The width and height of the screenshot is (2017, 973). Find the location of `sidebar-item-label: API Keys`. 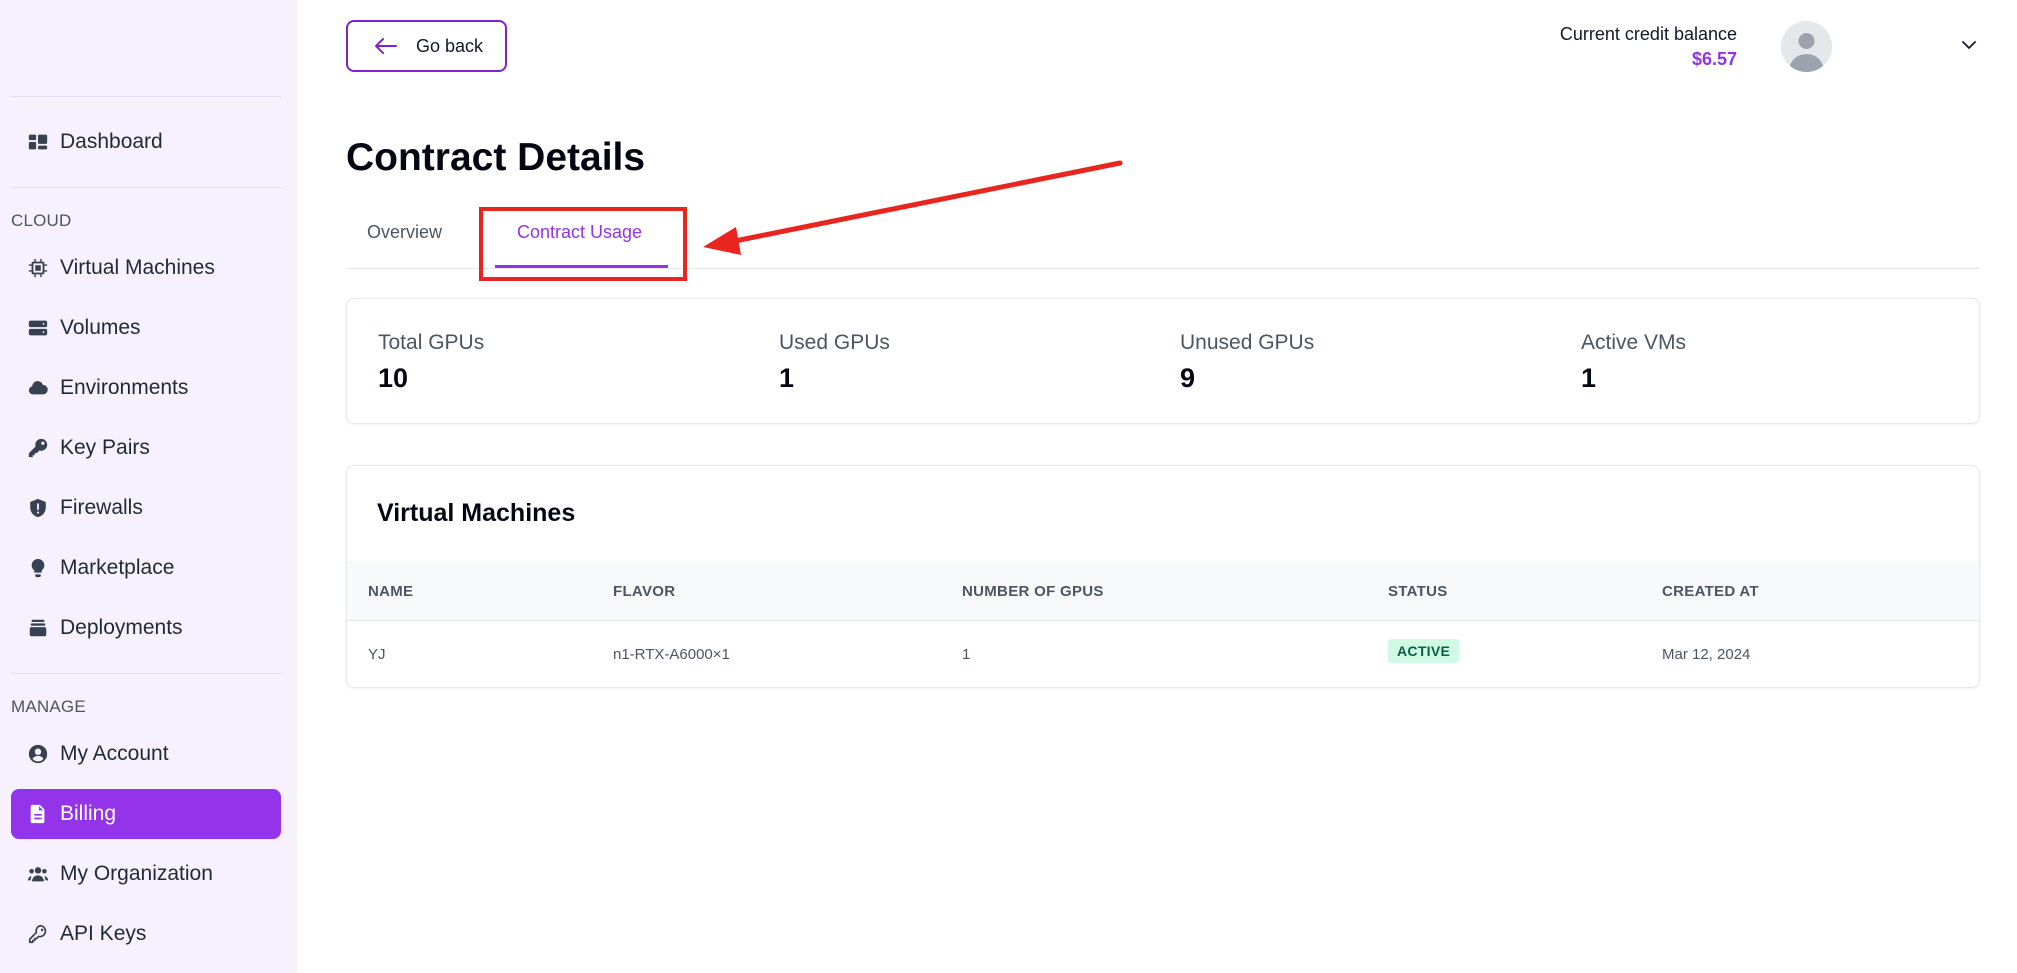

sidebar-item-label: API Keys is located at coordinates (103, 933).